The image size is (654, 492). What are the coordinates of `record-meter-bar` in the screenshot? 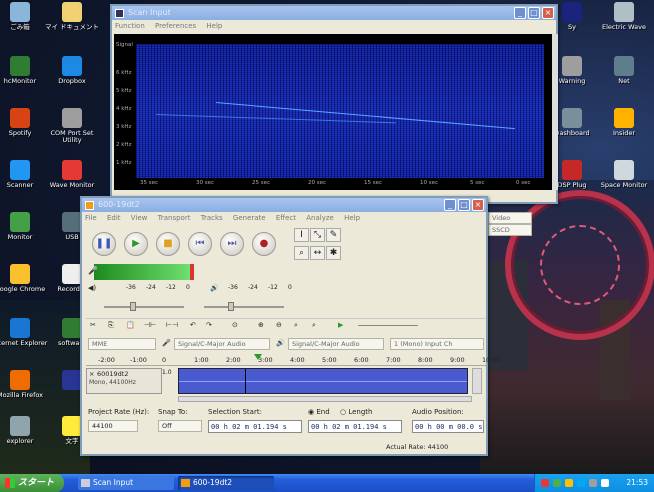 It's located at (142, 276).